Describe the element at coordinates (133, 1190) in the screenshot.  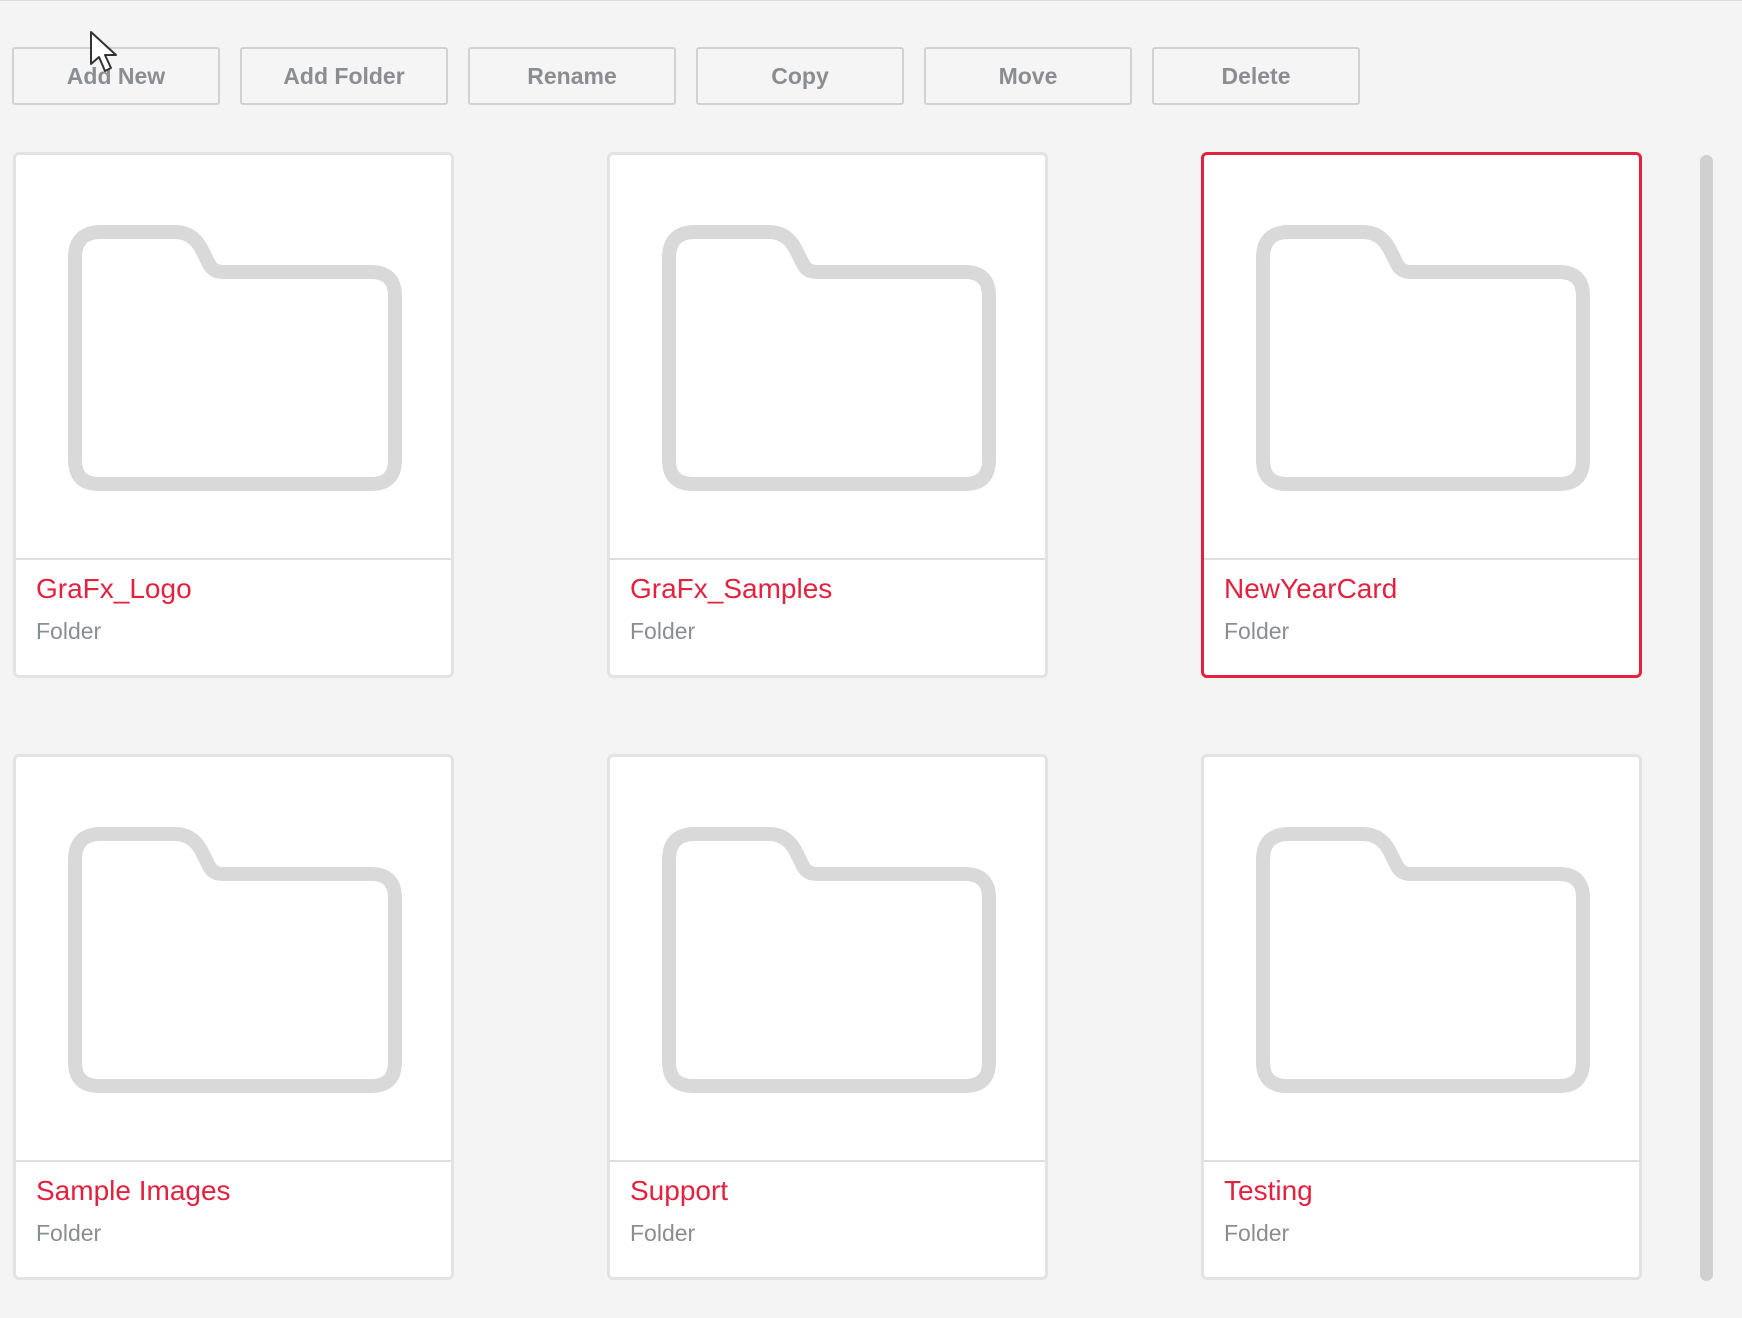
I see `folder-name: Sample Images` at that location.